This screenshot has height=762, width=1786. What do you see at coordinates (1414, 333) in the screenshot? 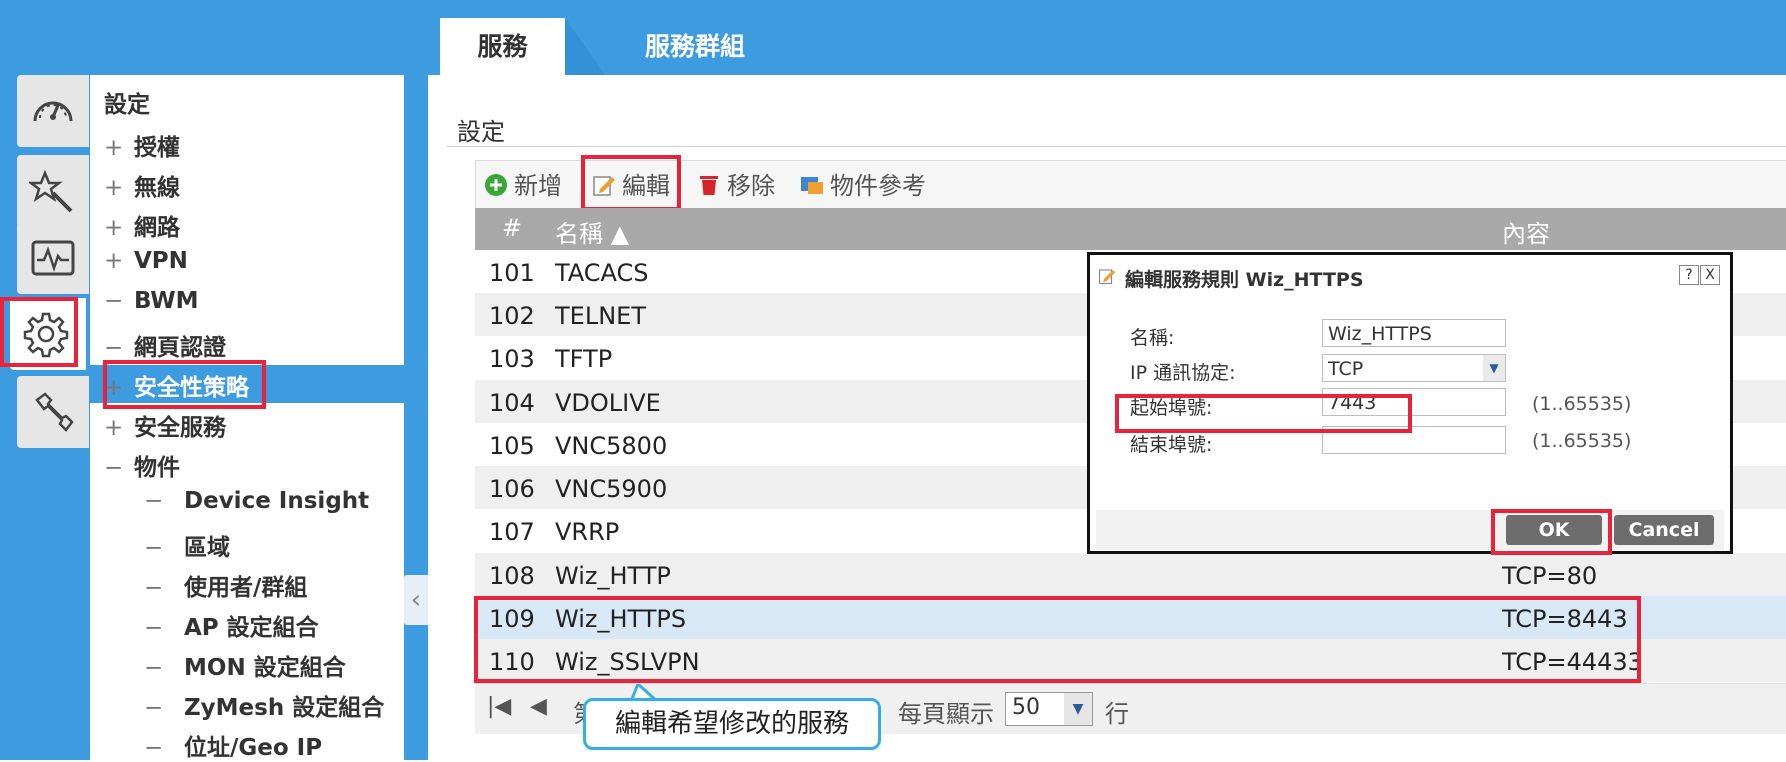
I see `name-field: Wiz_HTTPS` at bounding box center [1414, 333].